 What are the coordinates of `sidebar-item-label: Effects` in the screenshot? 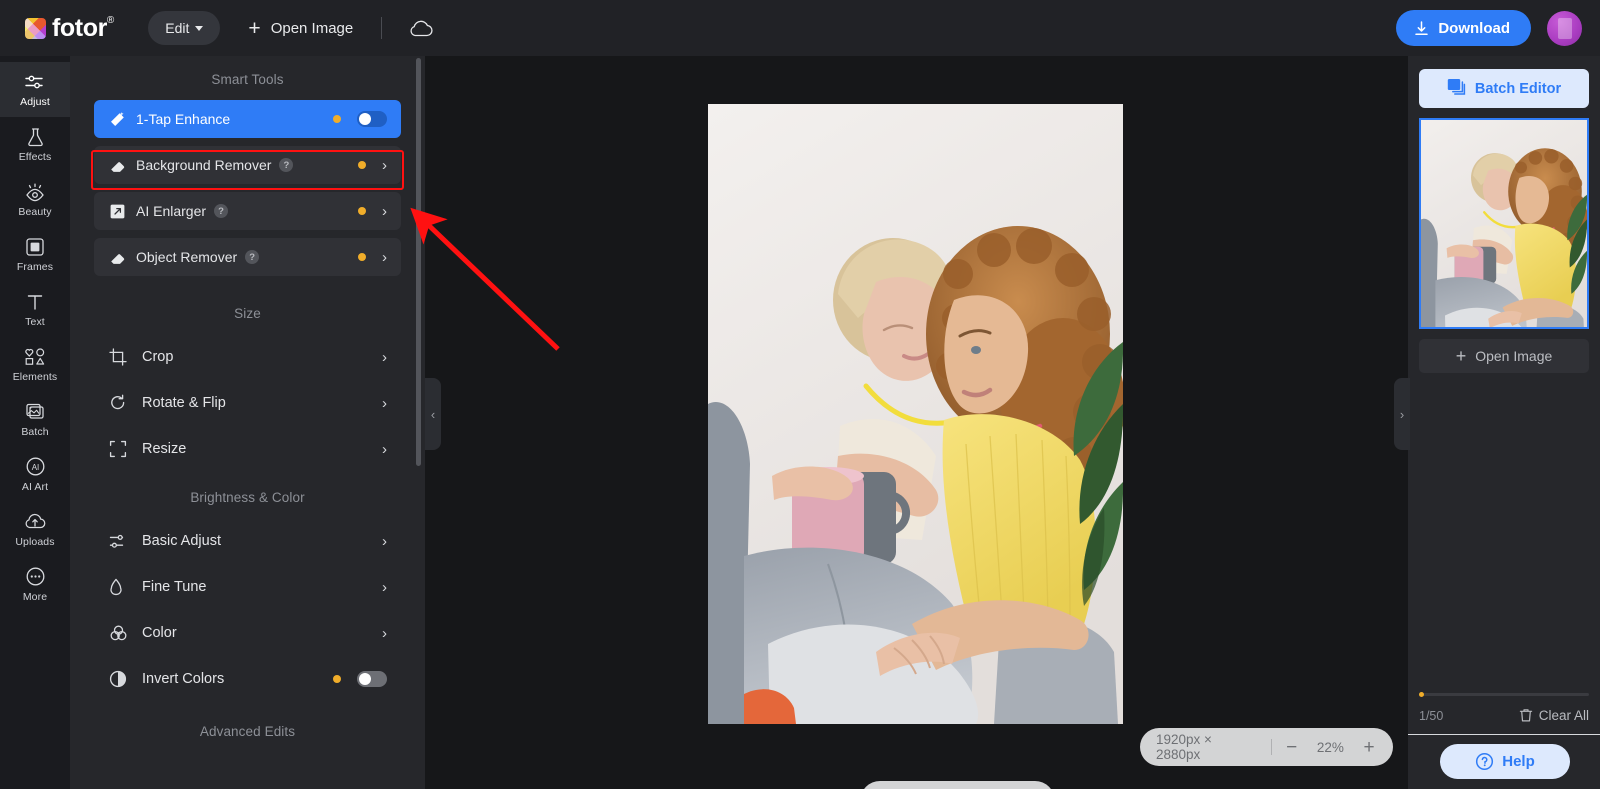 It's located at (35, 156).